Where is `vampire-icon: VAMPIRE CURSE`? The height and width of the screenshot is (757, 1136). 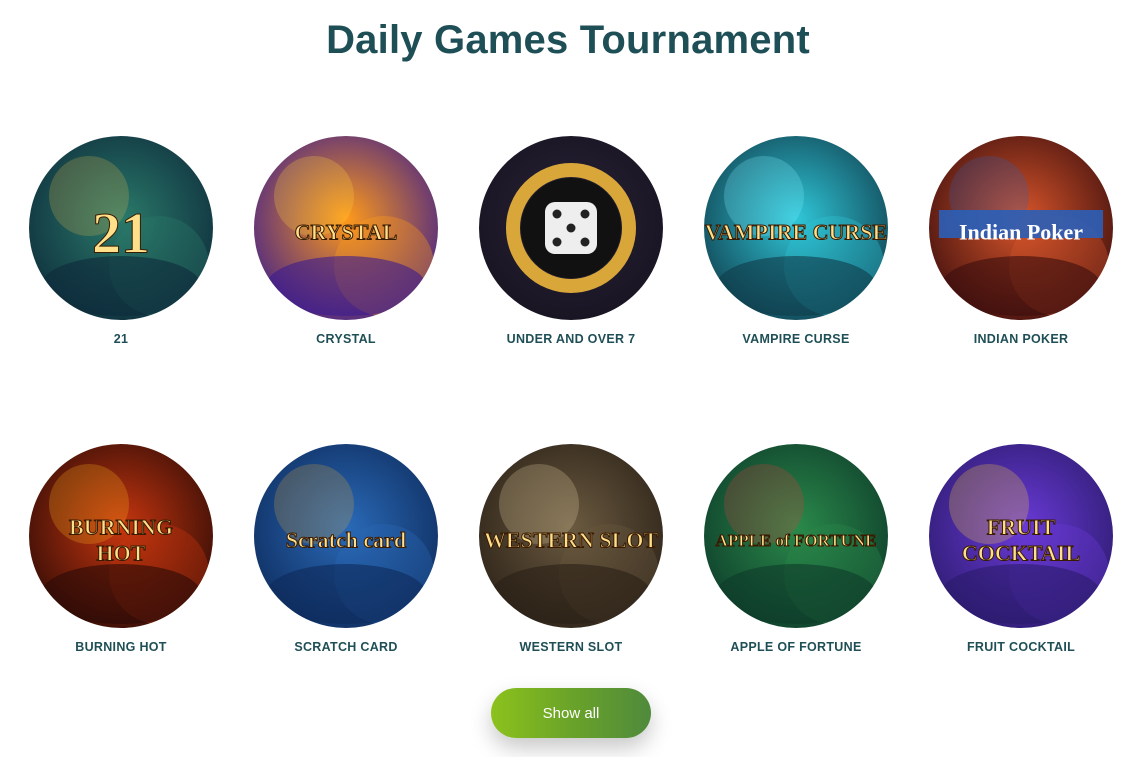 vampire-icon: VAMPIRE CURSE is located at coordinates (796, 228).